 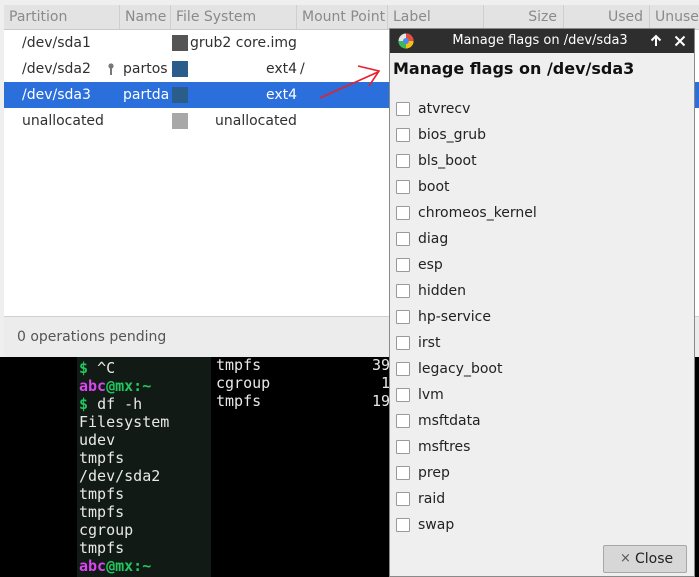 What do you see at coordinates (430, 265) in the screenshot?
I see `flag-label: esp` at bounding box center [430, 265].